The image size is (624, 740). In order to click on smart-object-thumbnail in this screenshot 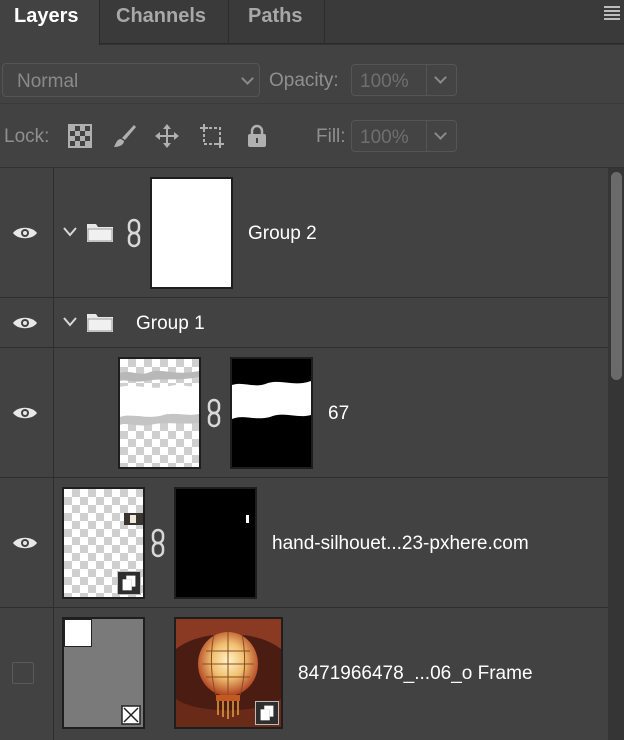, I will do `click(103, 543)`.